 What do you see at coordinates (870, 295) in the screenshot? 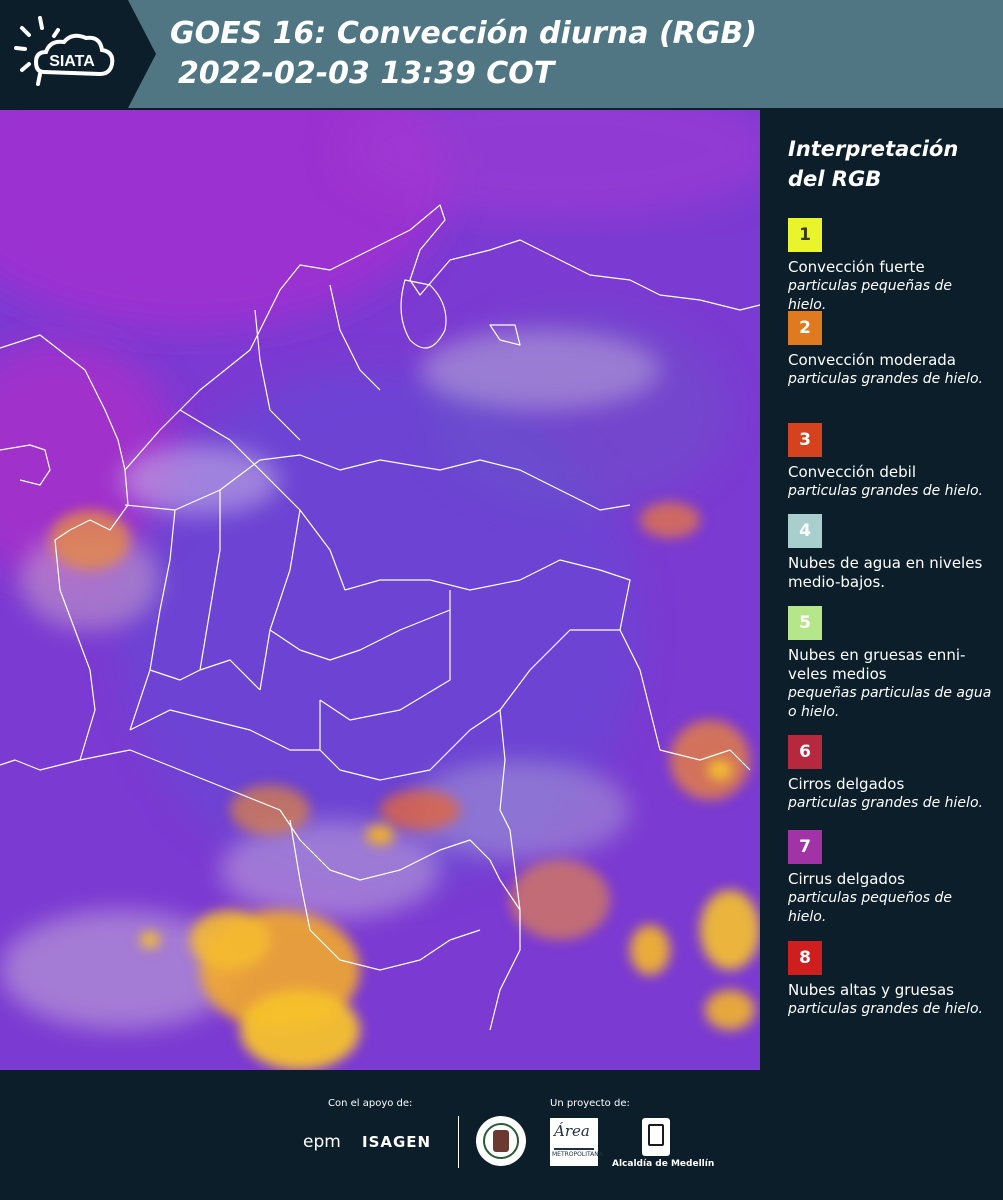
I see `legend-sub-1: particulas pequeñas de hielo.` at bounding box center [870, 295].